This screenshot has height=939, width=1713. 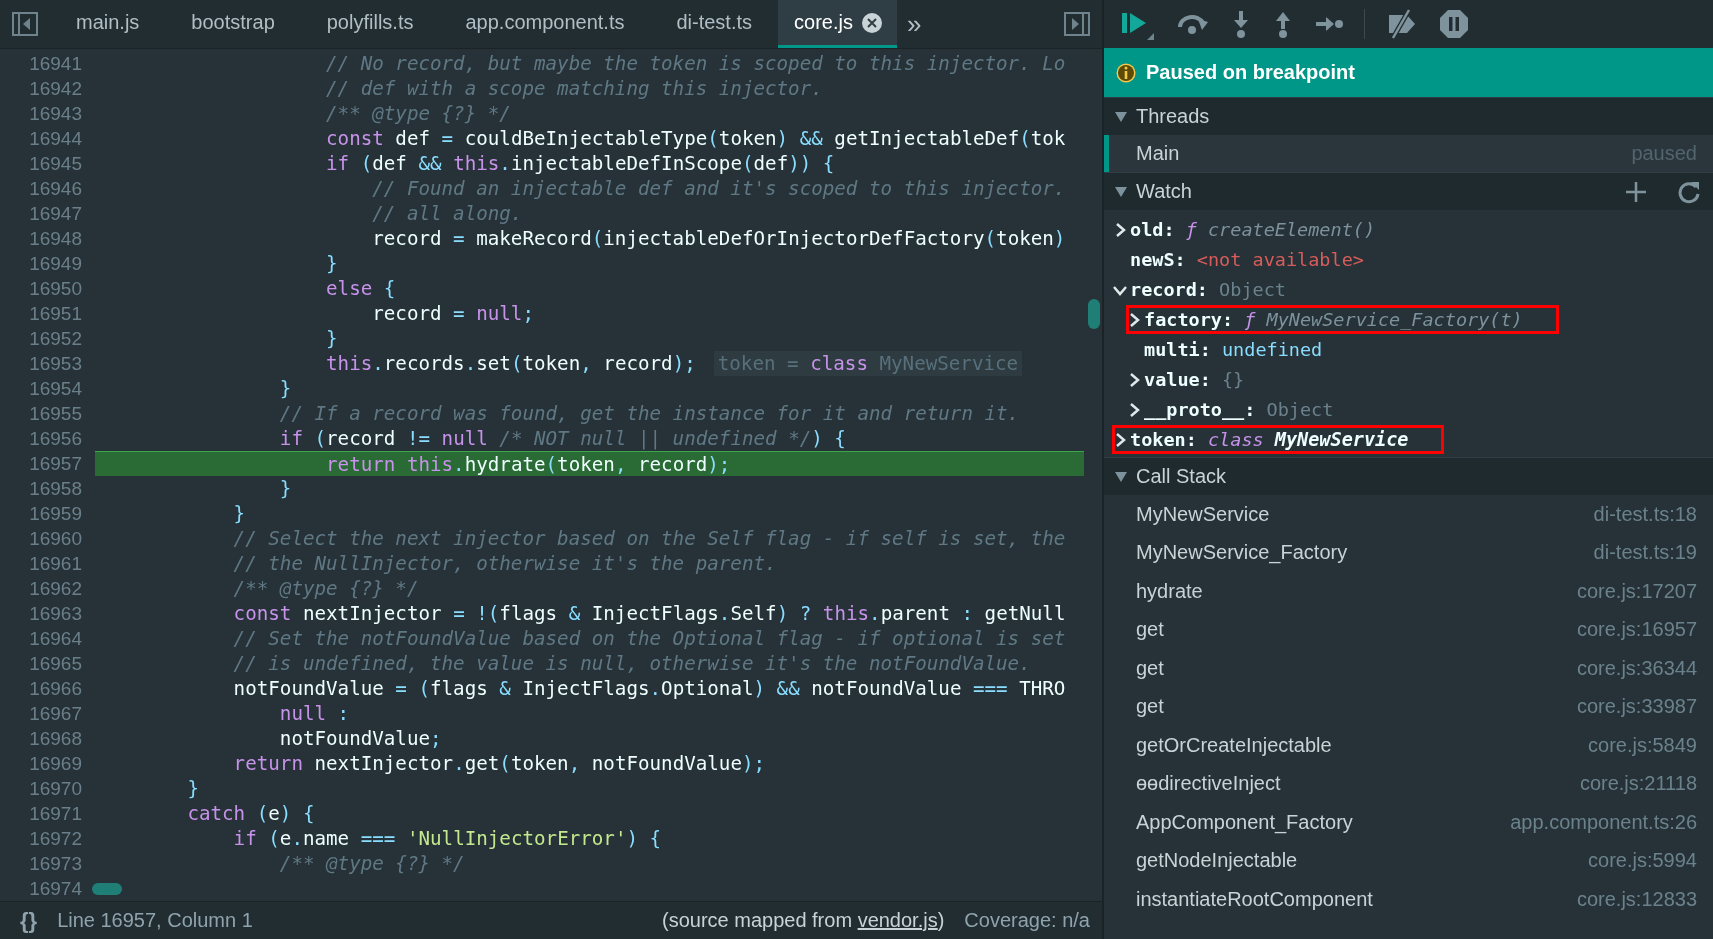 I want to click on line-number: 16960, so click(x=55, y=538).